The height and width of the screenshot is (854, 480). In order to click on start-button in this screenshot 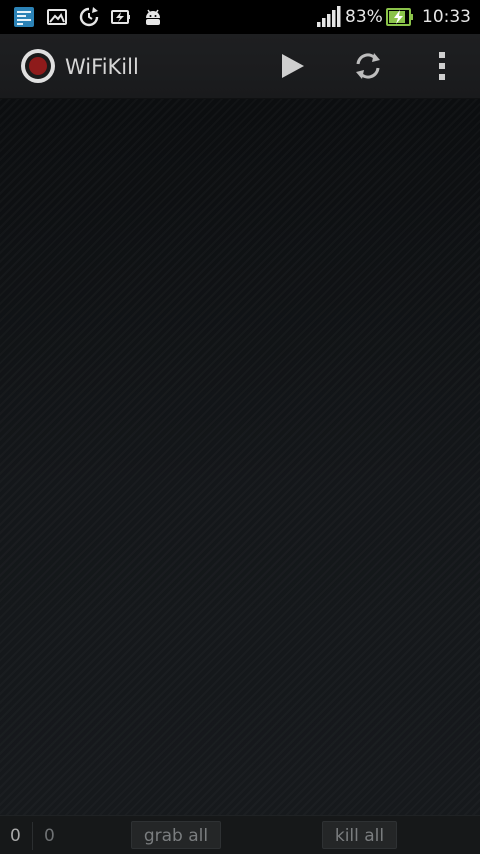, I will do `click(293, 66)`.